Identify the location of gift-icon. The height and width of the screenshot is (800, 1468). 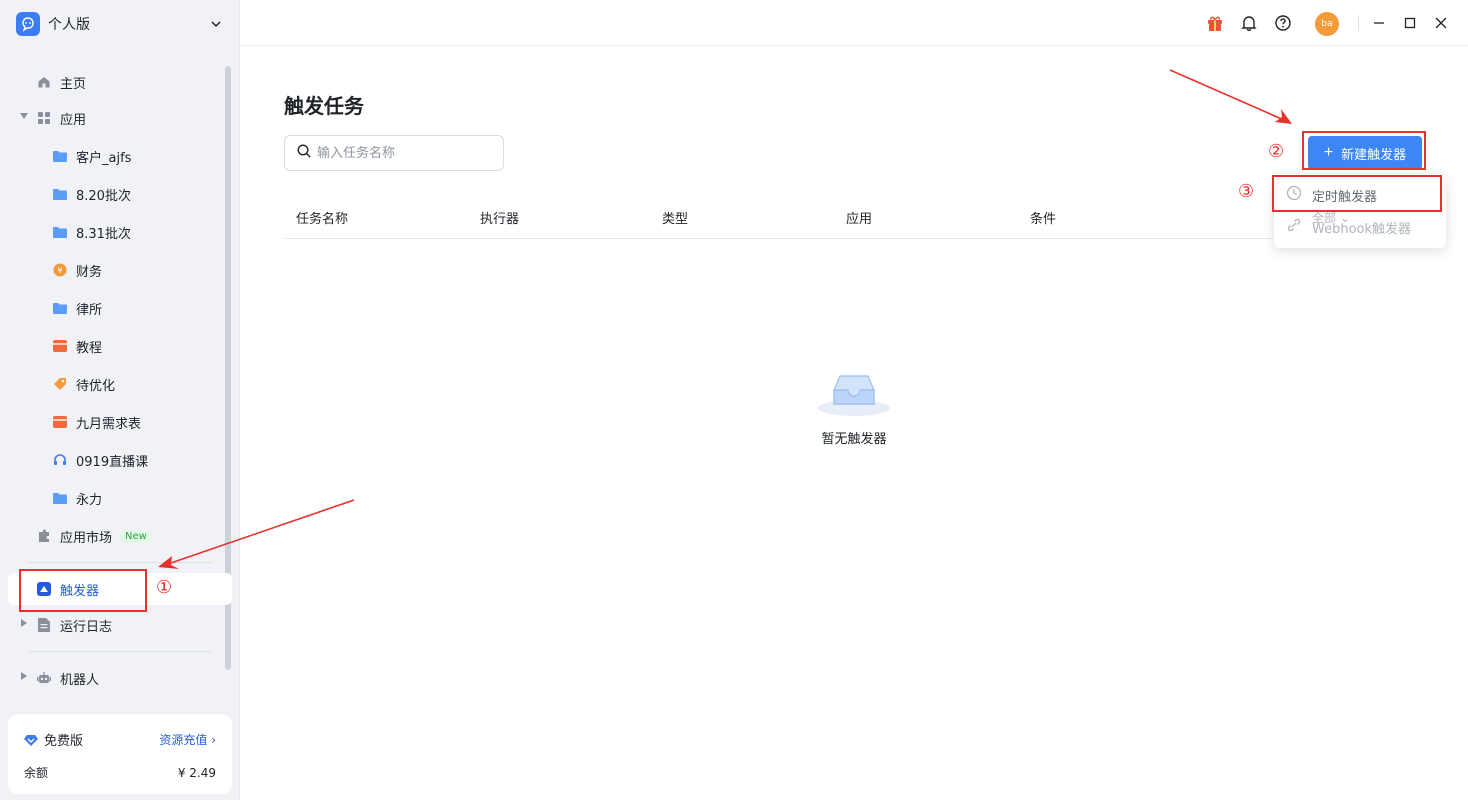
(1215, 23).